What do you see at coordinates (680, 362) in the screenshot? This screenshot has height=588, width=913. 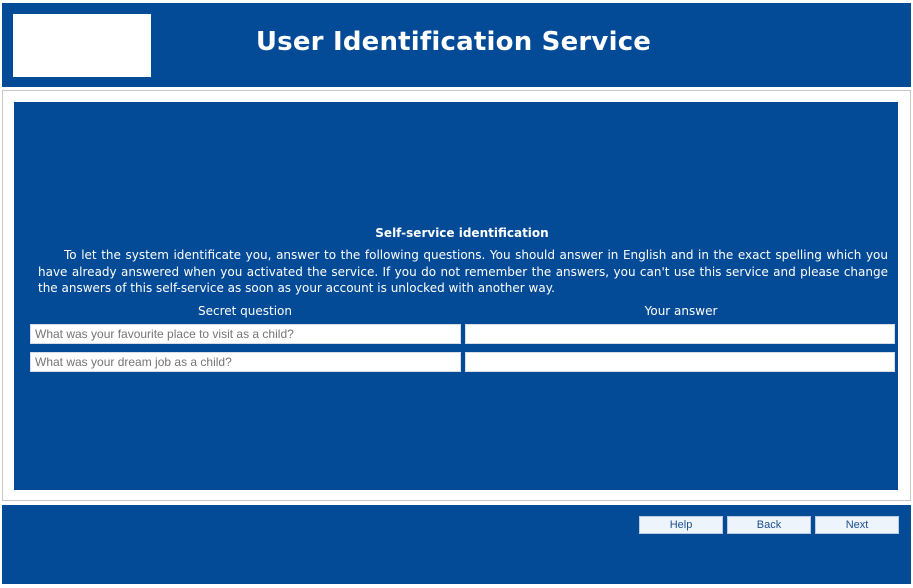 I see `answer-2-input` at bounding box center [680, 362].